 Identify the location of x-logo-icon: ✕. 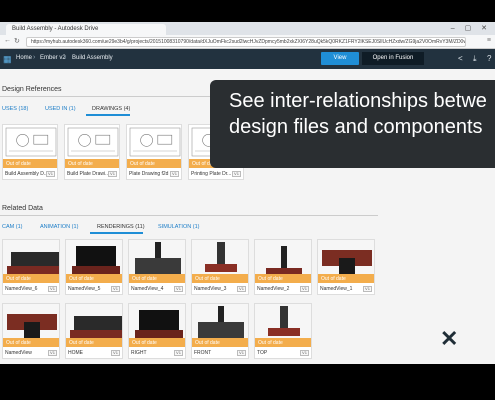
(449, 338).